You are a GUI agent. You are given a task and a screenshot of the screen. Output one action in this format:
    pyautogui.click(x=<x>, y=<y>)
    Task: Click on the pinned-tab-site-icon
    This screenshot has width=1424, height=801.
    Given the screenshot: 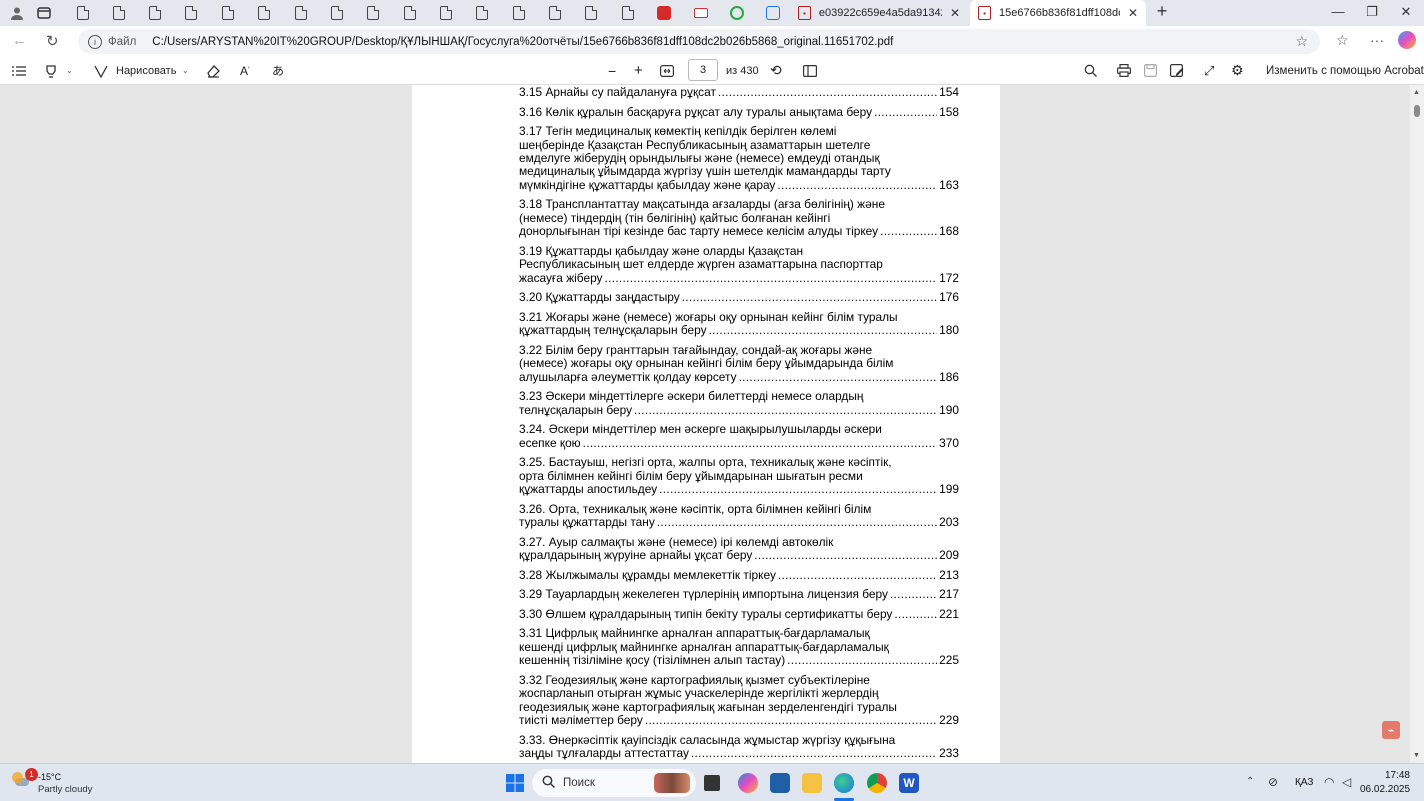 What is the action you would take?
    pyautogui.click(x=701, y=13)
    